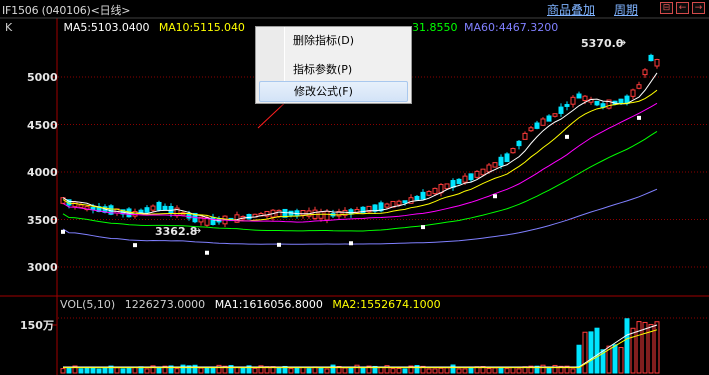 The image size is (709, 375). Describe the element at coordinates (37, 325) in the screenshot. I see `volume-axis-label: 150万` at that location.